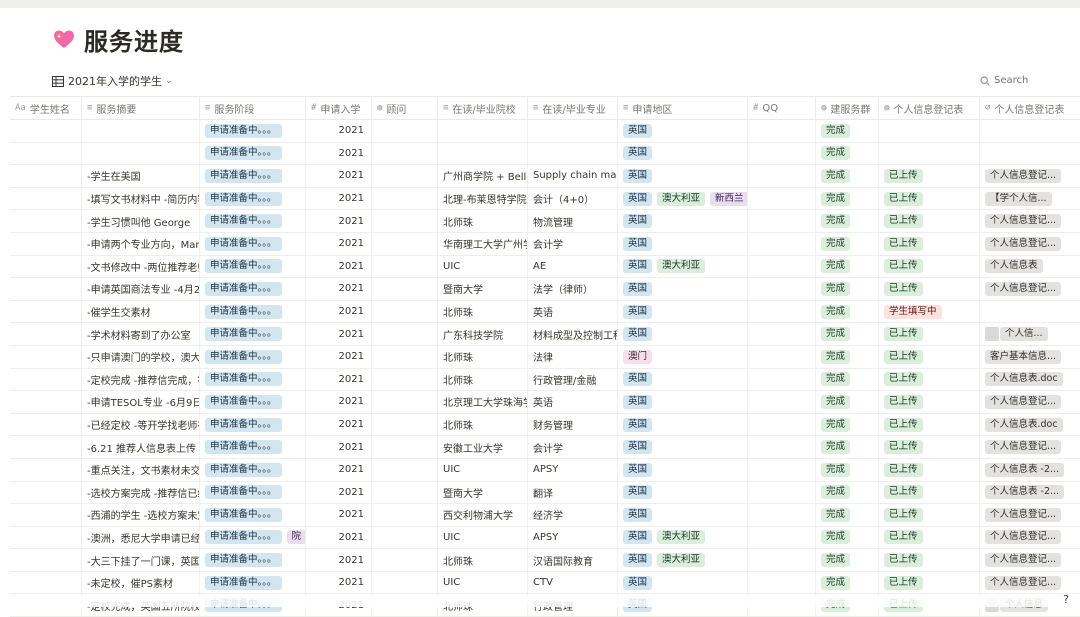 This screenshot has width=1080, height=617. I want to click on major-cell: 物流管理, so click(573, 221).